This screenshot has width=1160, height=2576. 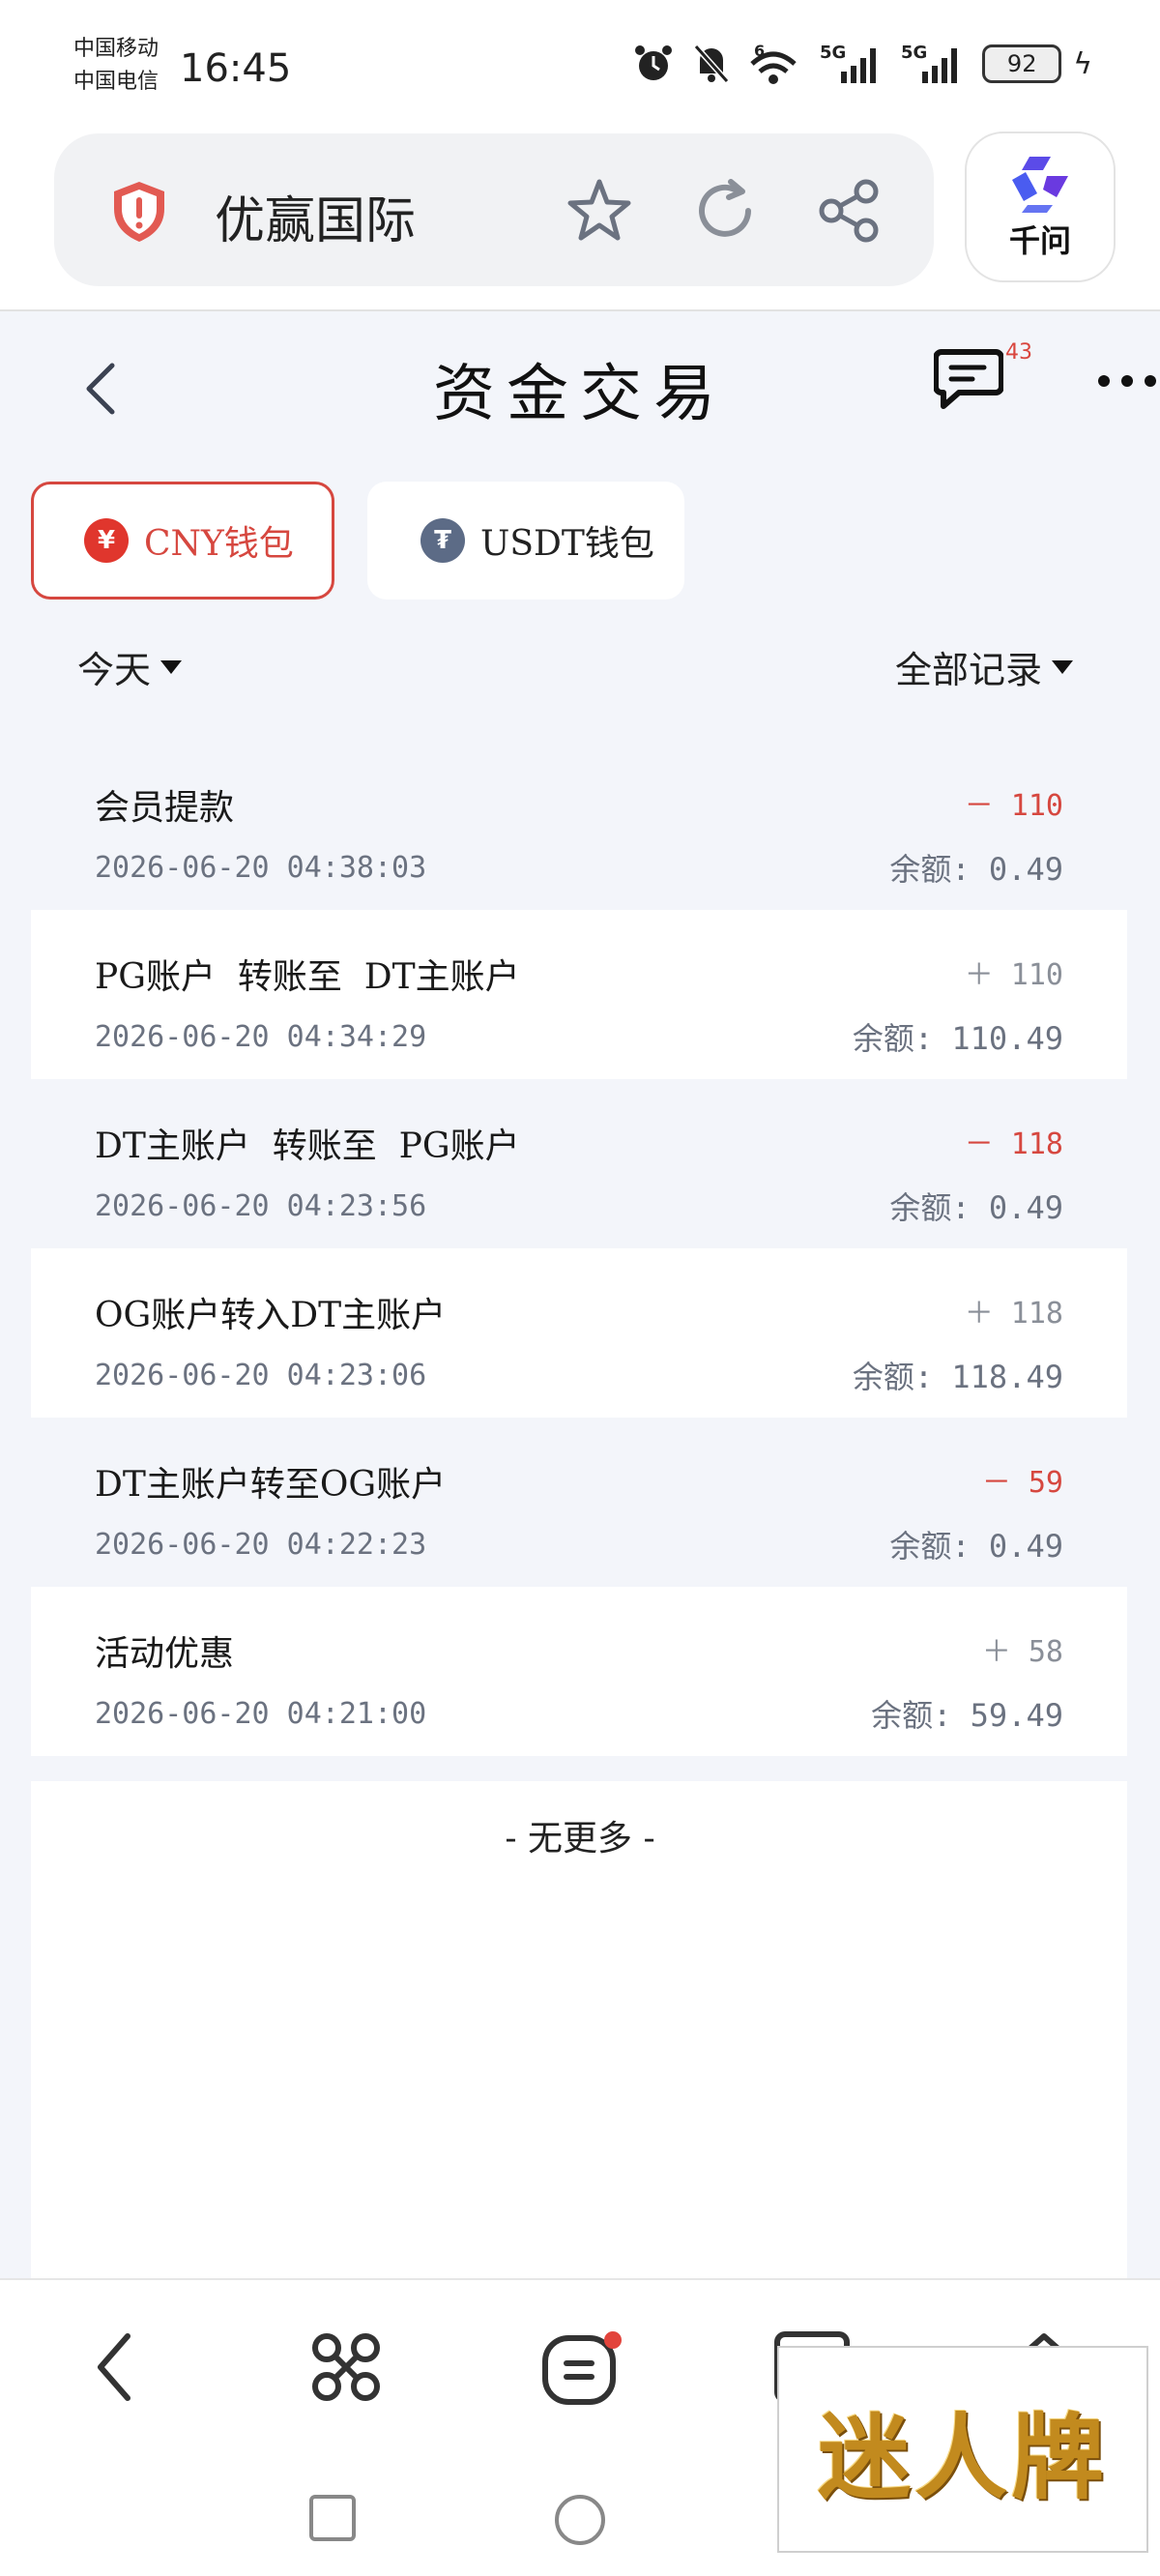 I want to click on watermark-logo: 迷人牌, so click(x=962, y=2449).